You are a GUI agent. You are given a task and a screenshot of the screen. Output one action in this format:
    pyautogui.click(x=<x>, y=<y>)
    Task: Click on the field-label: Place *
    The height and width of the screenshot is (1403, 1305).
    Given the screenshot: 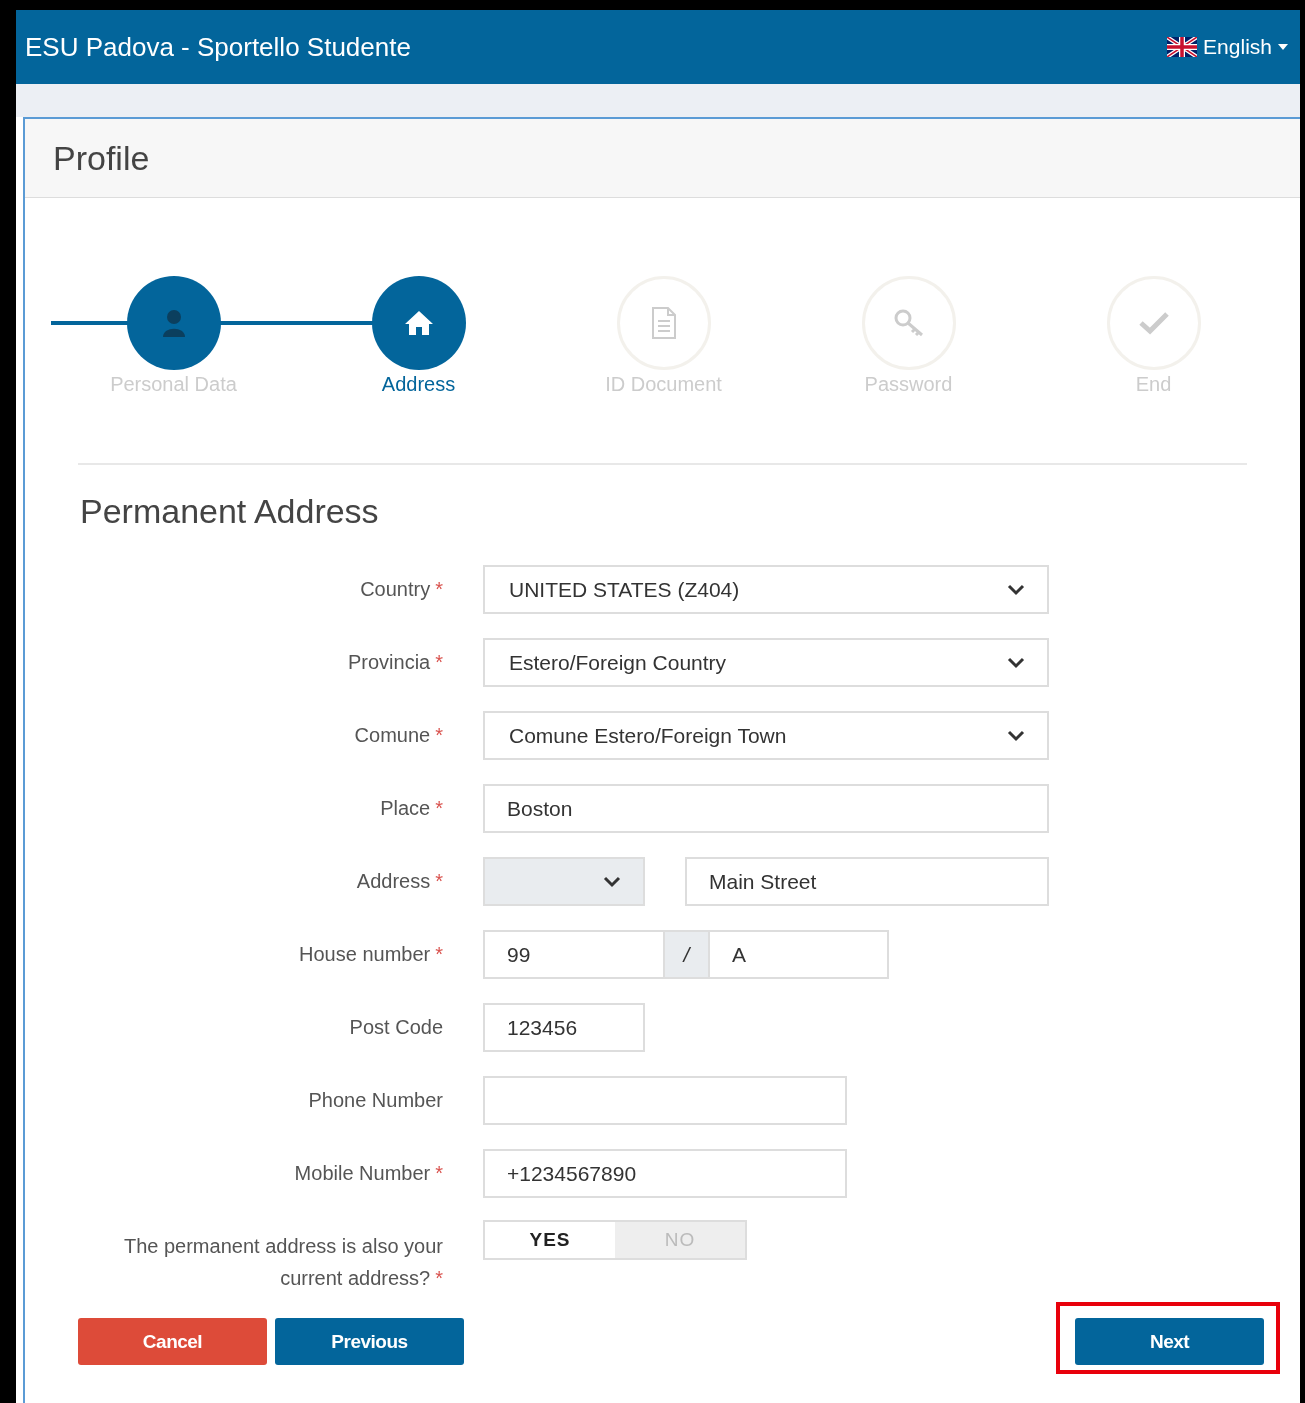 What is the action you would take?
    pyautogui.click(x=411, y=808)
    